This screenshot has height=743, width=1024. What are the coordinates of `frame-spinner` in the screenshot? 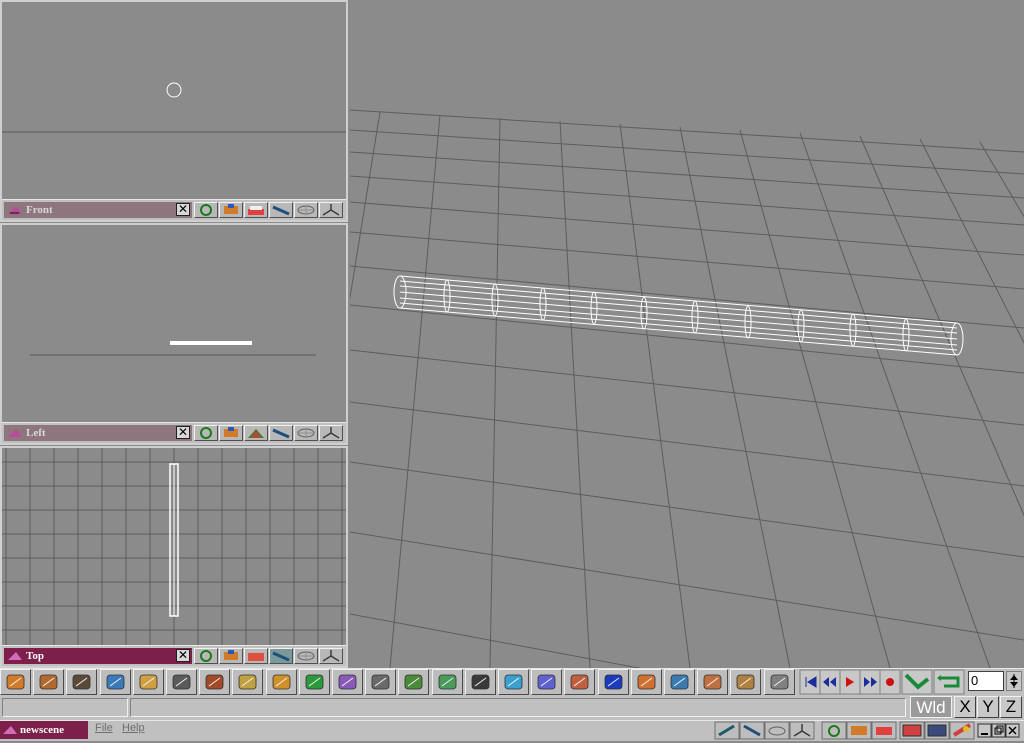 It's located at (1014, 681).